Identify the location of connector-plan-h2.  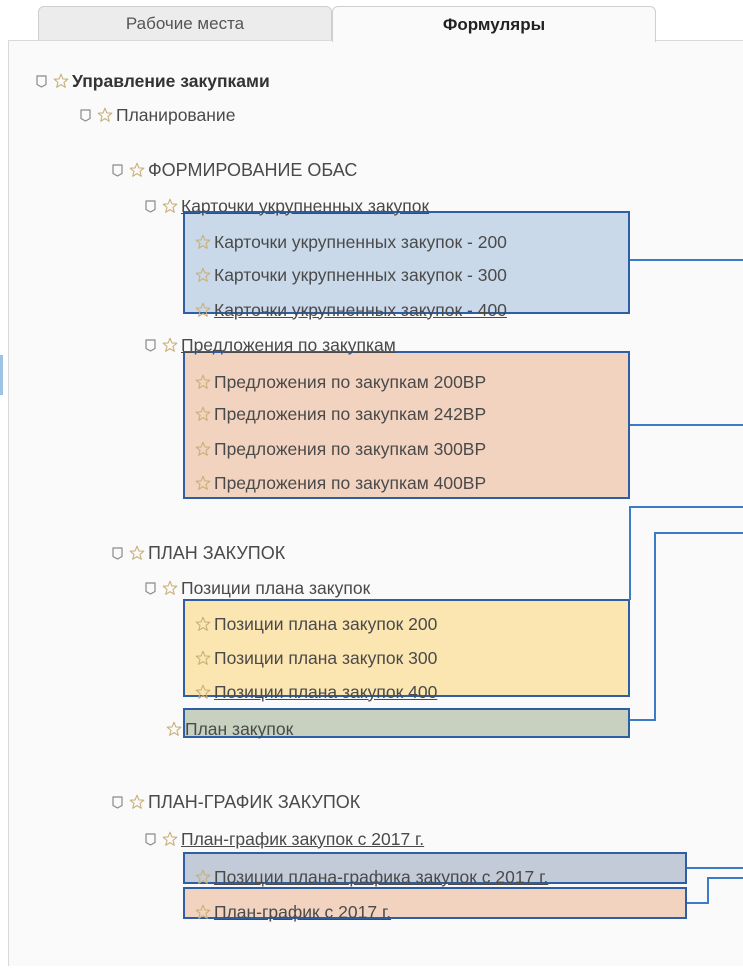
(643, 720).